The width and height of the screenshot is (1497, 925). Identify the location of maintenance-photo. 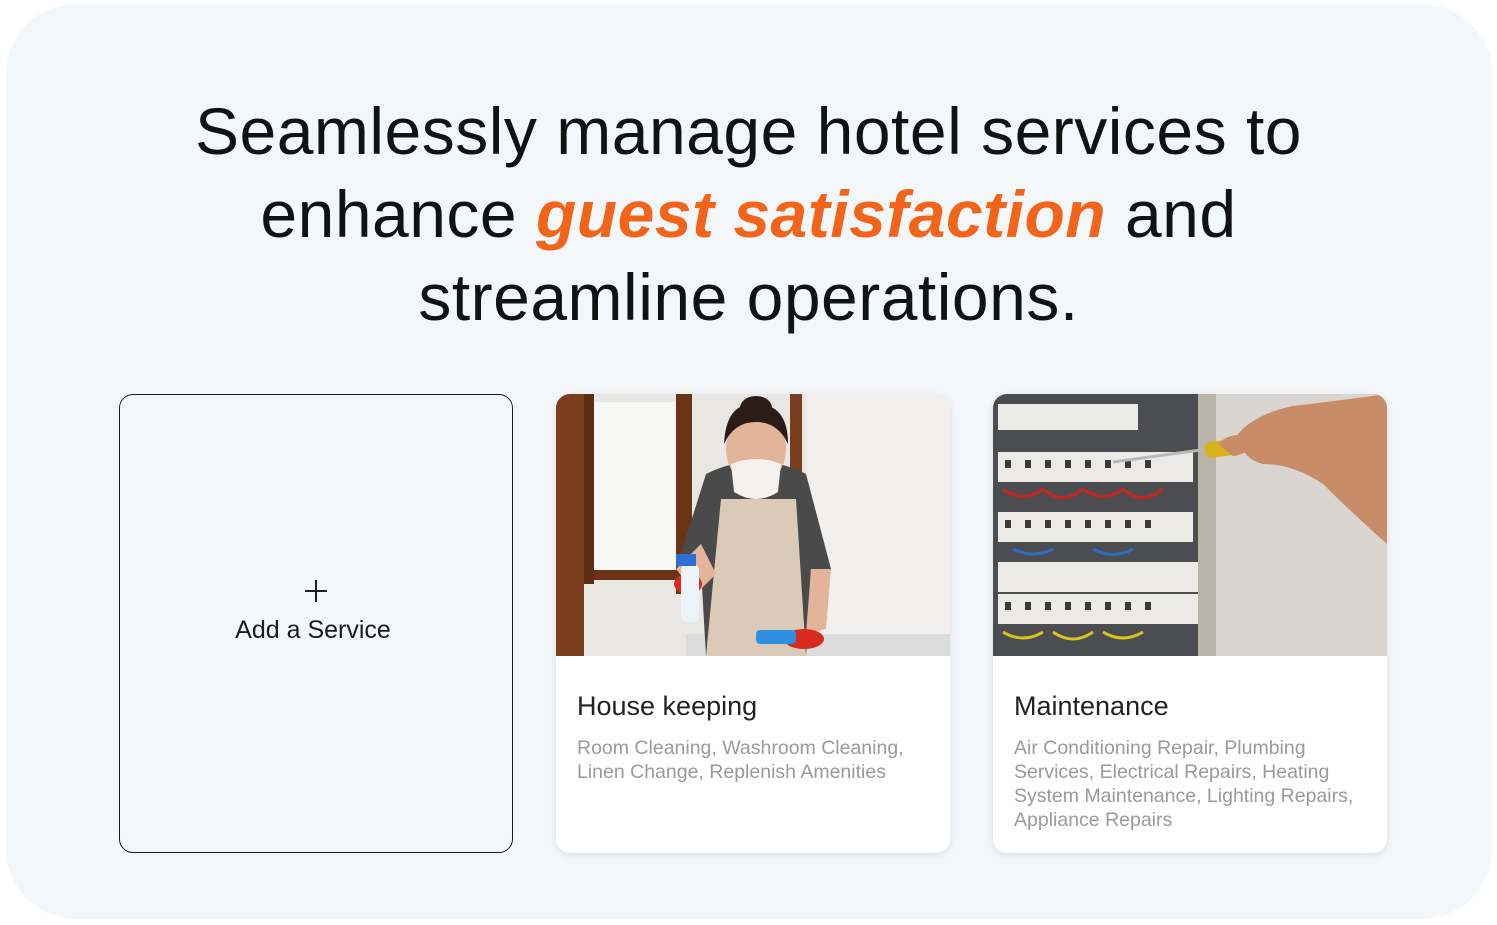
(1190, 525).